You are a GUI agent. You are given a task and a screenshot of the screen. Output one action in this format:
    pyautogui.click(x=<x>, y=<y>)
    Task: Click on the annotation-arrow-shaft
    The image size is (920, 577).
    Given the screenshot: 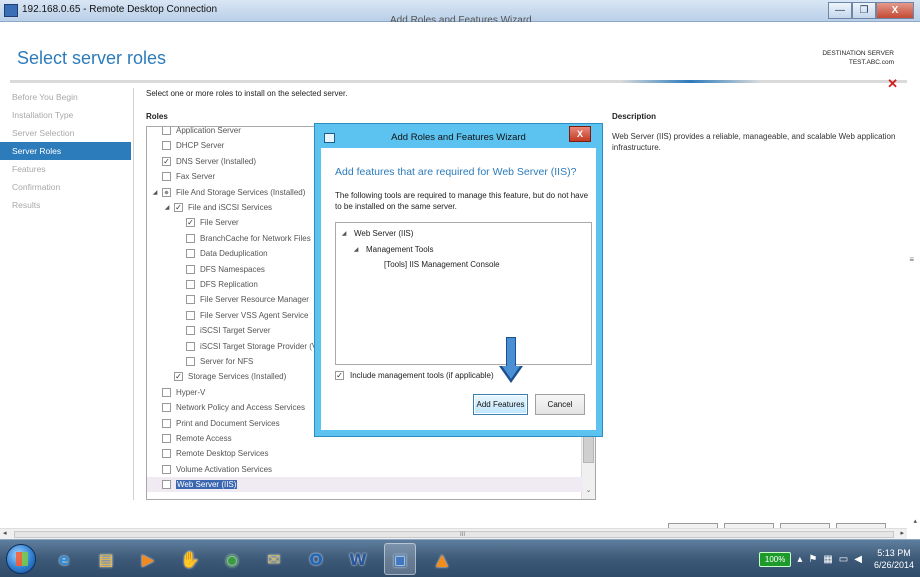 What is the action you would take?
    pyautogui.click(x=511, y=352)
    